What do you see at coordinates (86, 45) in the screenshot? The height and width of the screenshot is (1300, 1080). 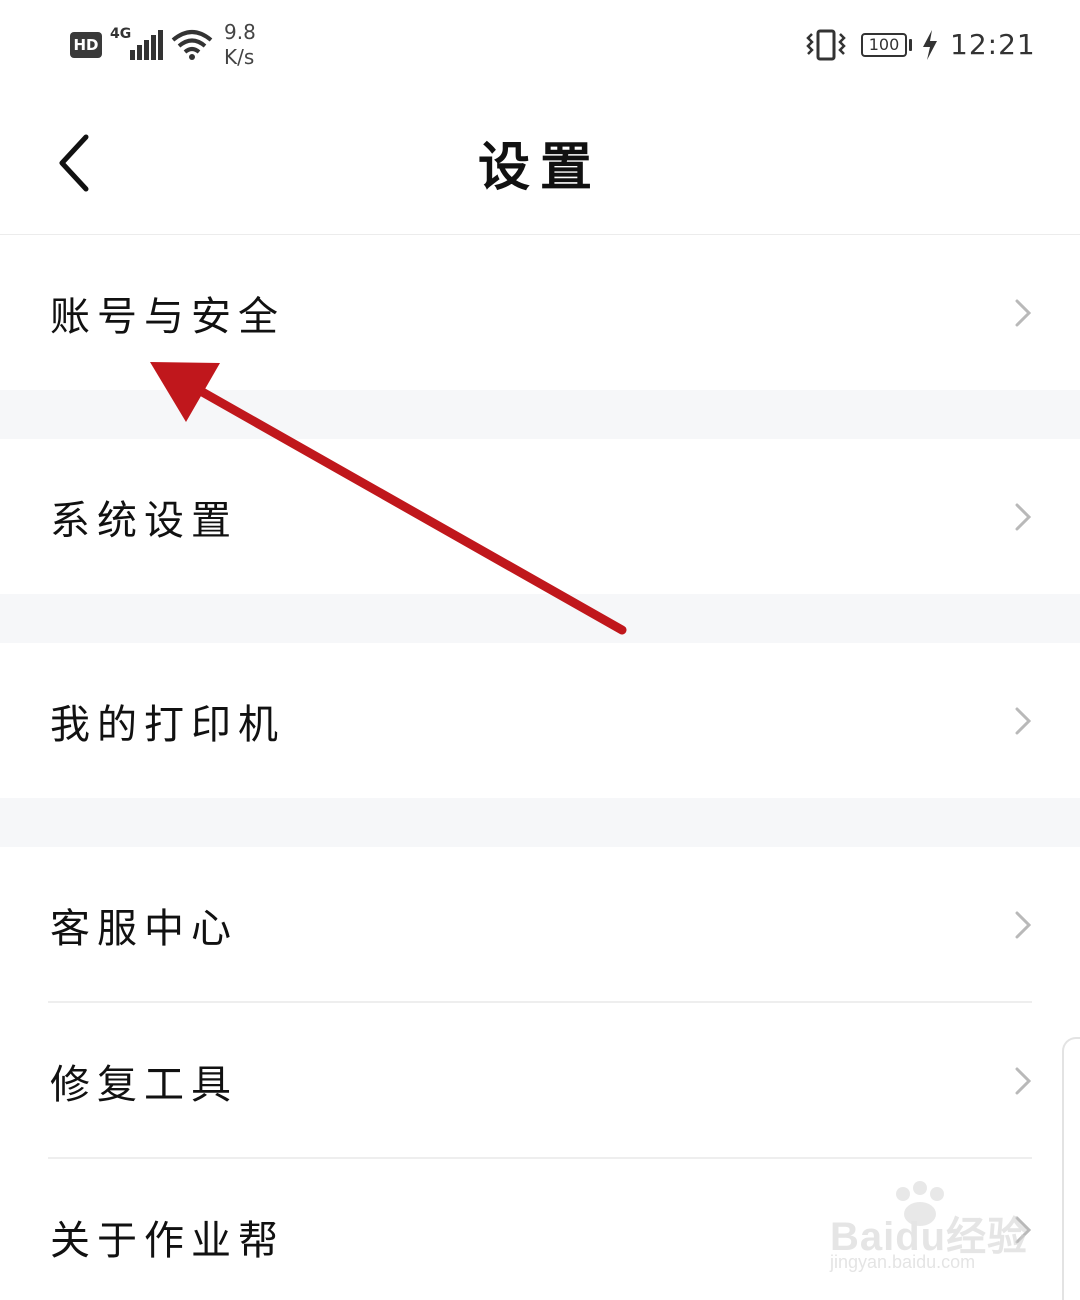 I see `hd-badge: HD` at bounding box center [86, 45].